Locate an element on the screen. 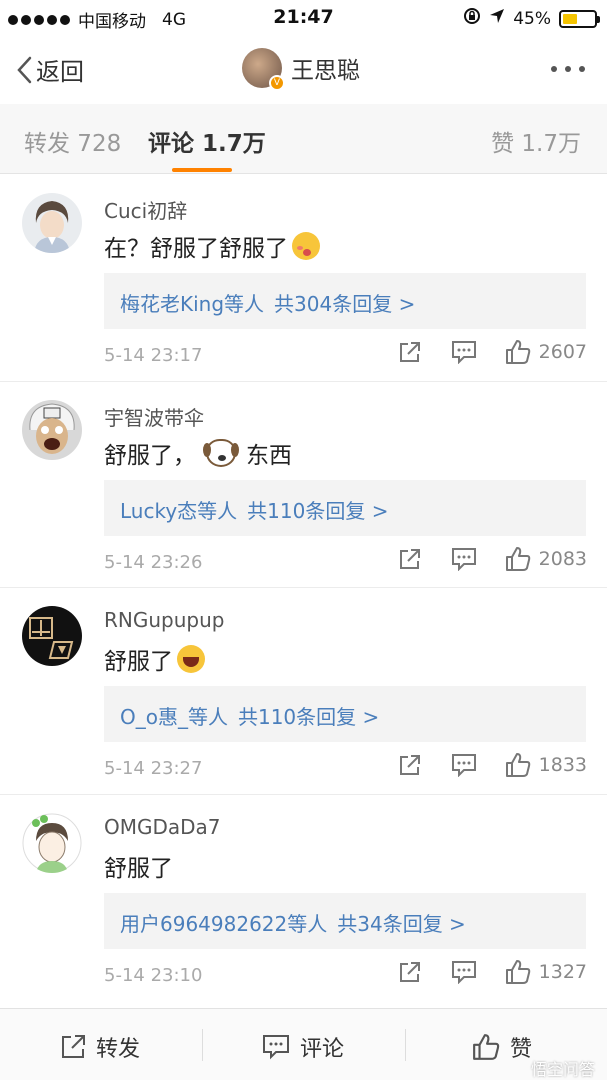 The width and height of the screenshot is (607, 1080). avatar: V is located at coordinates (263, 69).